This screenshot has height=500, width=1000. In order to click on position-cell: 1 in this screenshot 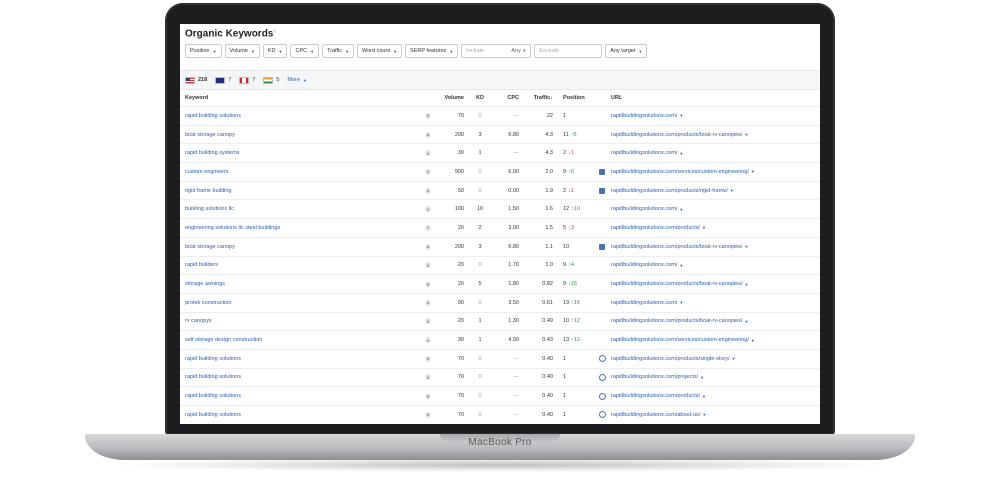, I will do `click(578, 359)`.